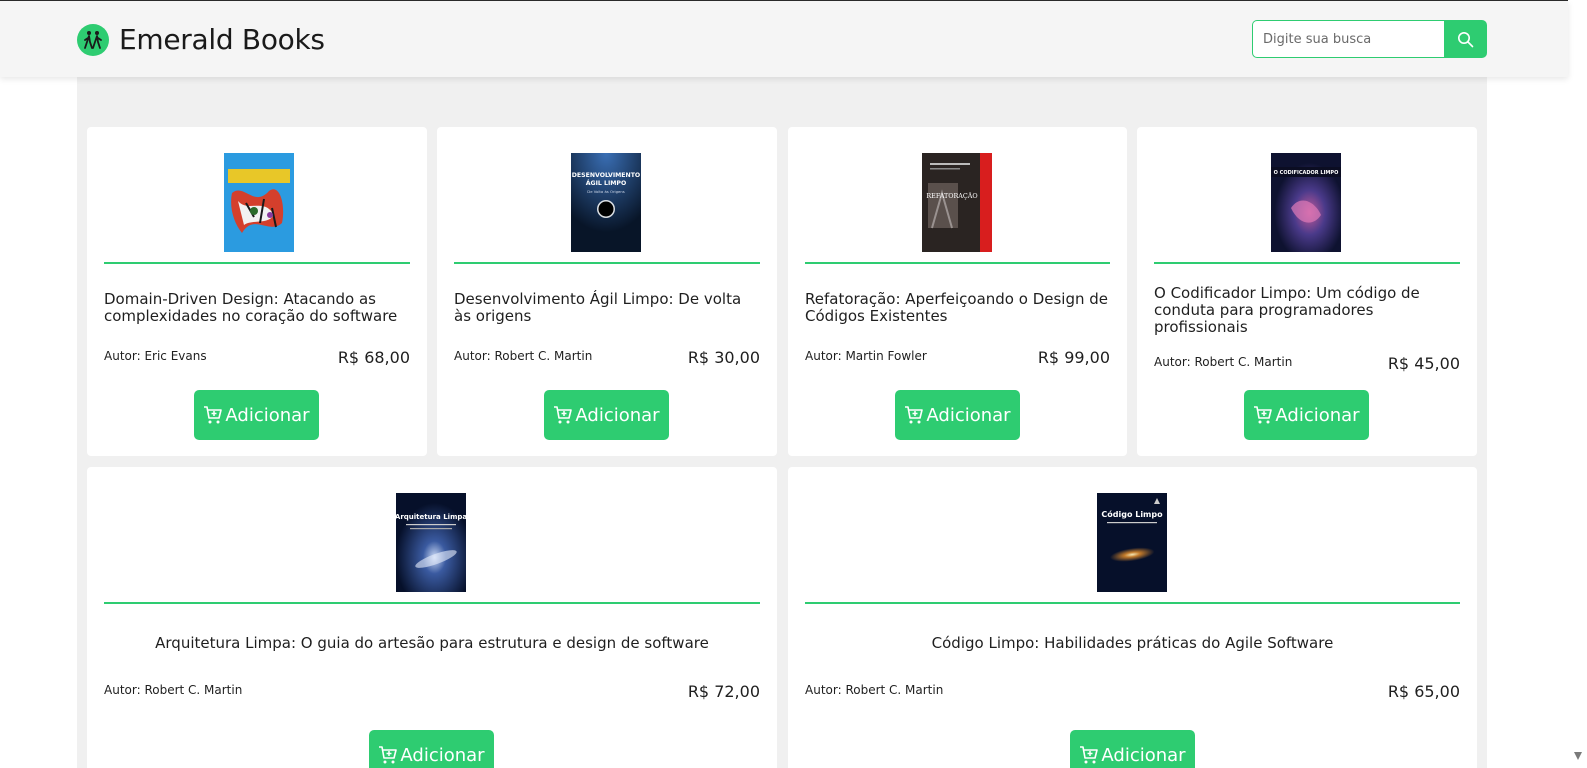 This screenshot has width=1587, height=768. Describe the element at coordinates (951, 195) in the screenshot. I see `svg-text: REFATORAÇÃO` at that location.